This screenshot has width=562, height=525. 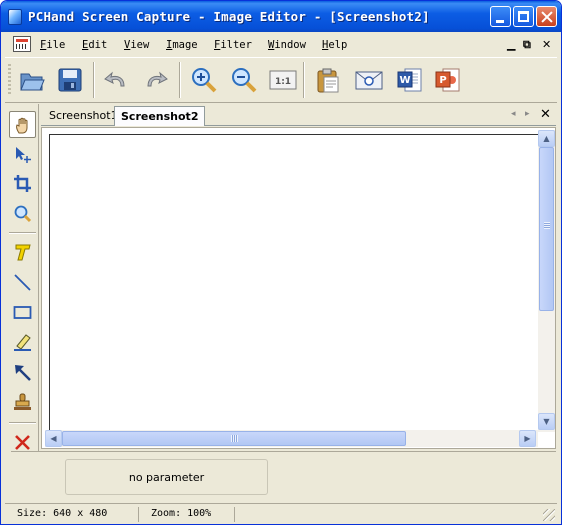 I want to click on stamp-icon, so click(x=22, y=401).